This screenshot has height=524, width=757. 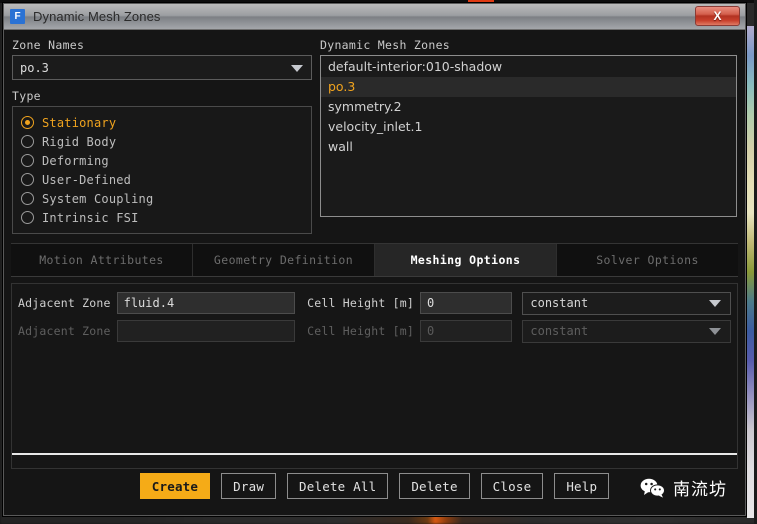 I want to click on radio-stationary: Stationary, so click(x=166, y=122).